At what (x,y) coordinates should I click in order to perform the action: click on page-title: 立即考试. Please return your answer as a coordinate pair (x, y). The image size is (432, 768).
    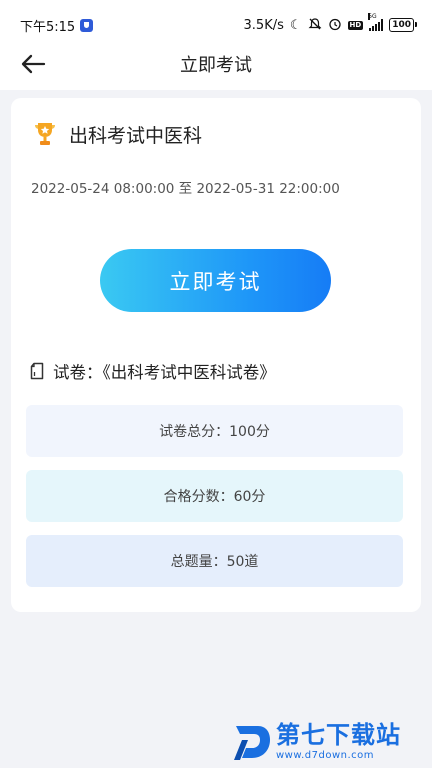
    Looking at the image, I should click on (216, 65).